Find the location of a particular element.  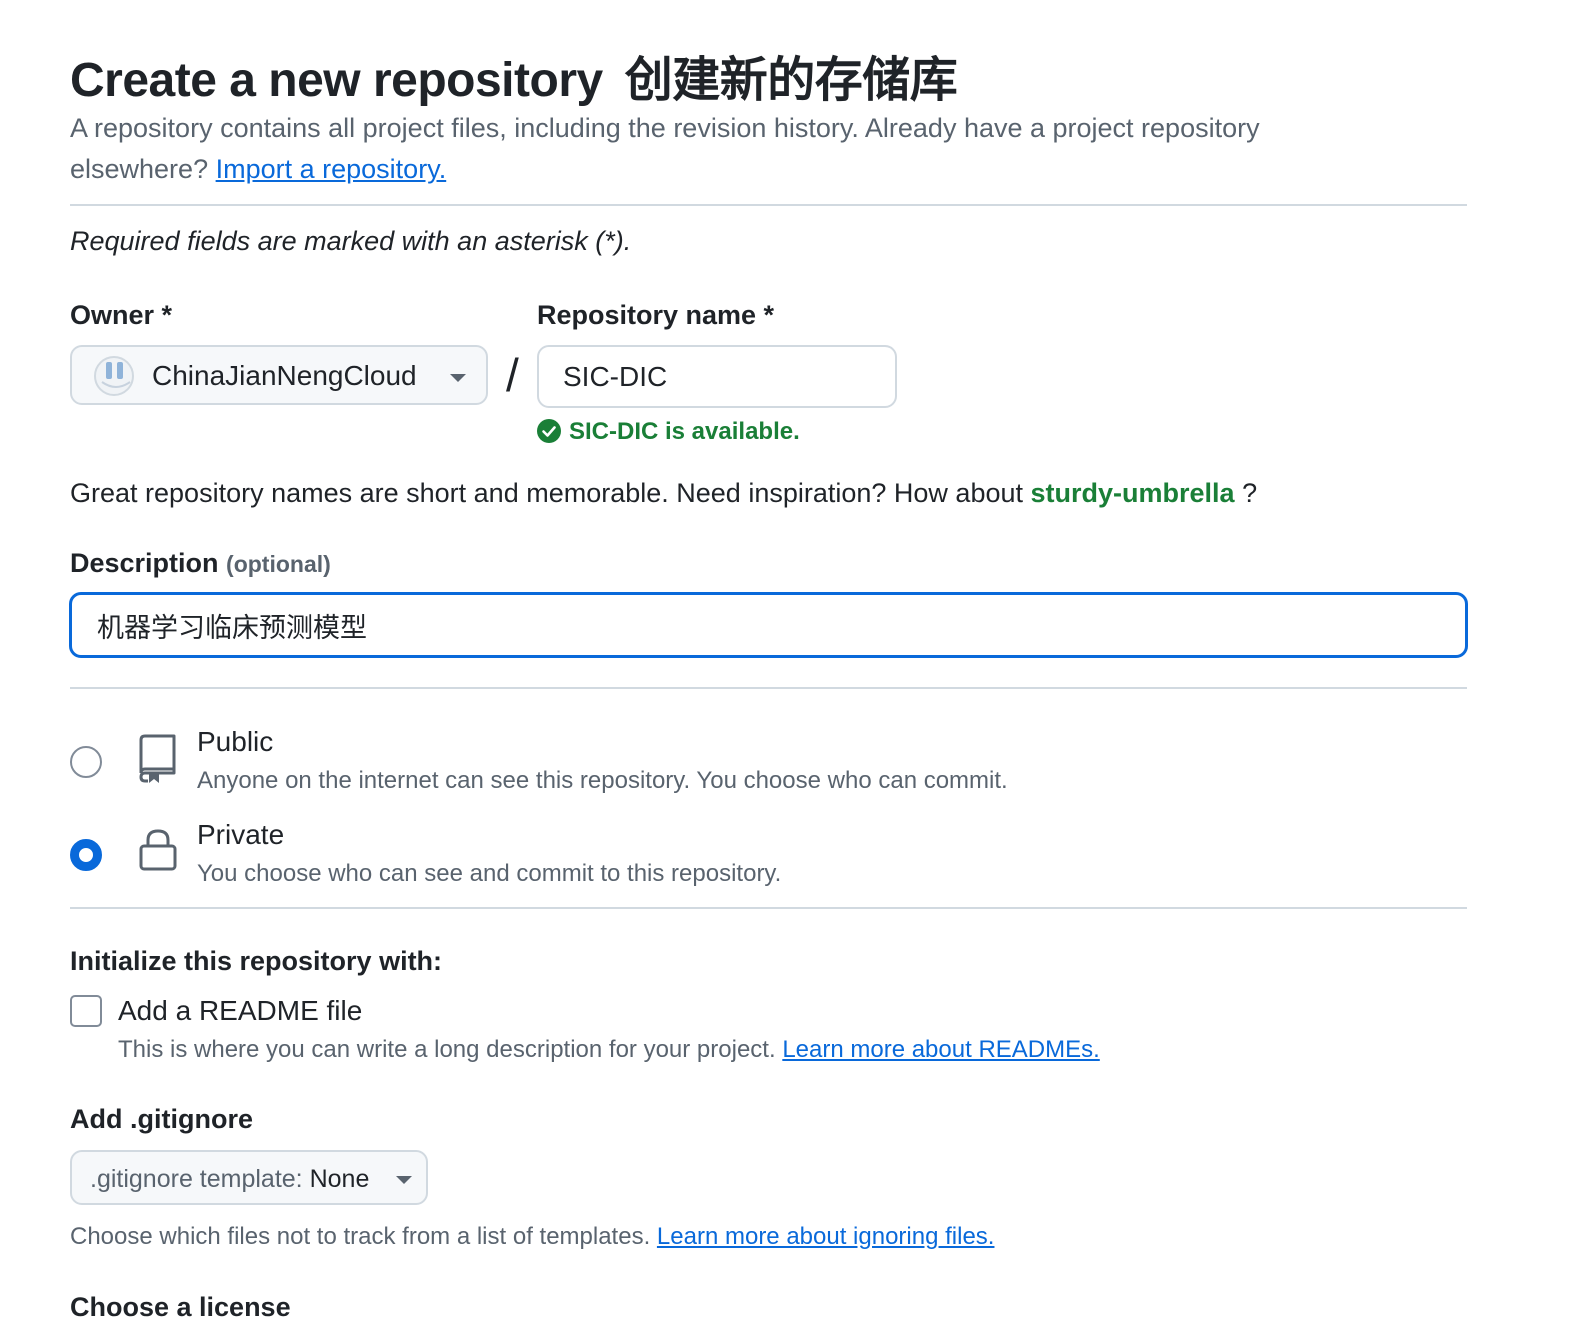

learn-more-ignoring-files-link: Learn more about ignoring files. is located at coordinates (826, 1236).